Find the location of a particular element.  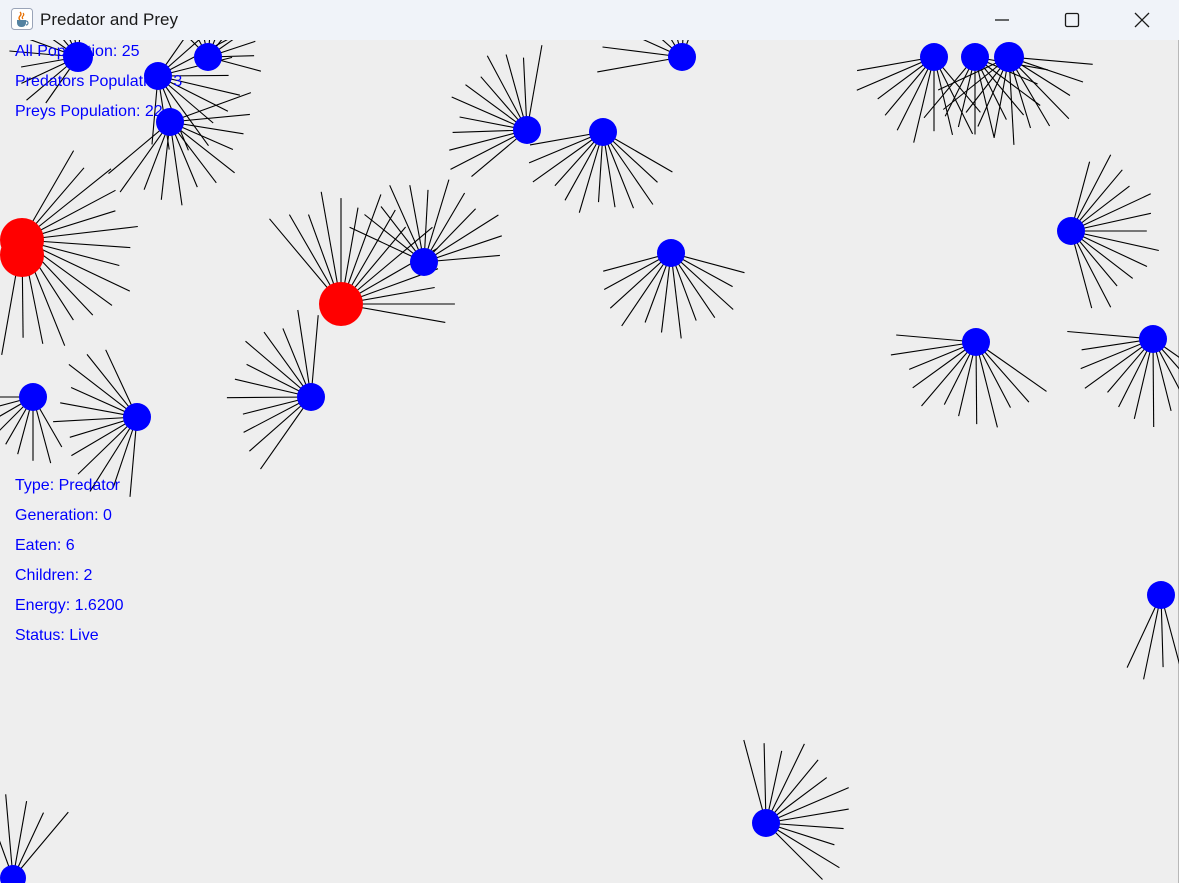

preys-population-label: Preys Population: 22 is located at coordinates (89, 111).